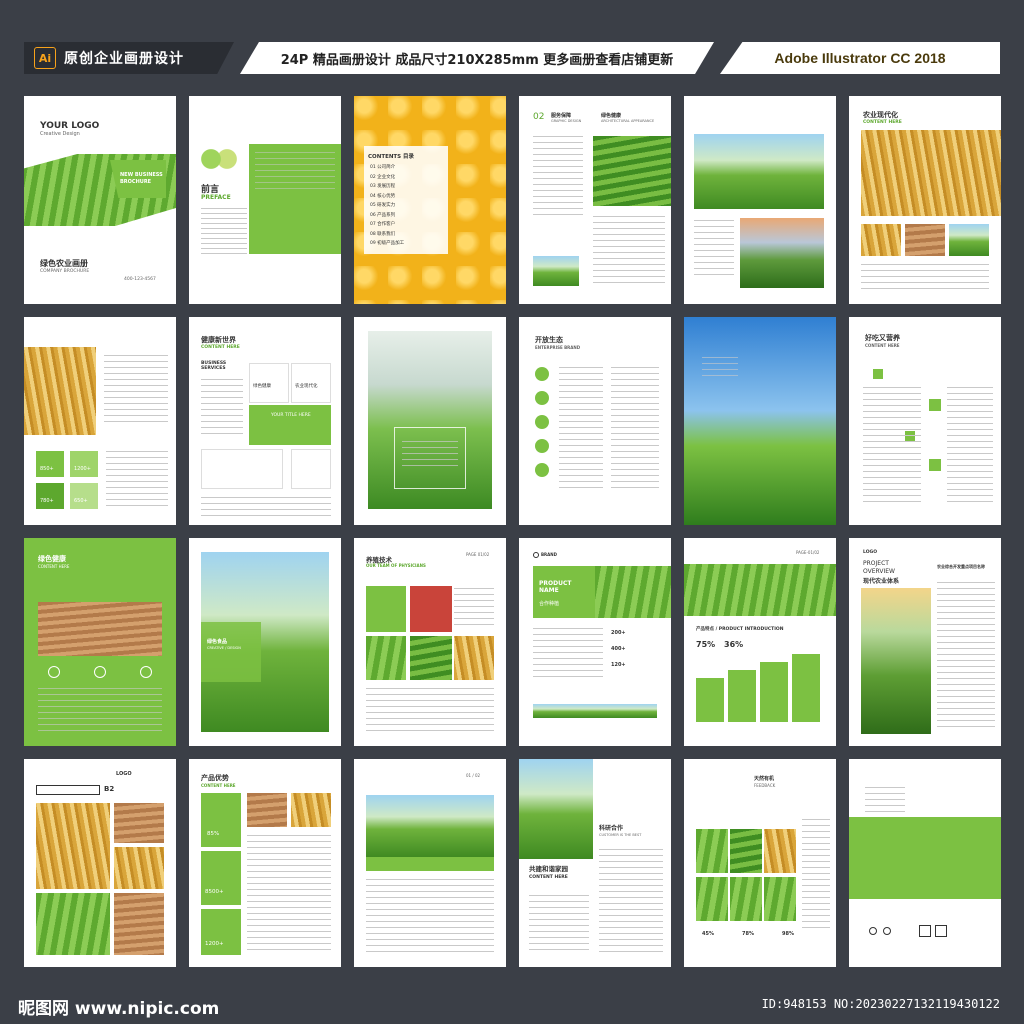 The width and height of the screenshot is (1024, 1024). What do you see at coordinates (68, 790) in the screenshot?
I see `corn-table` at bounding box center [68, 790].